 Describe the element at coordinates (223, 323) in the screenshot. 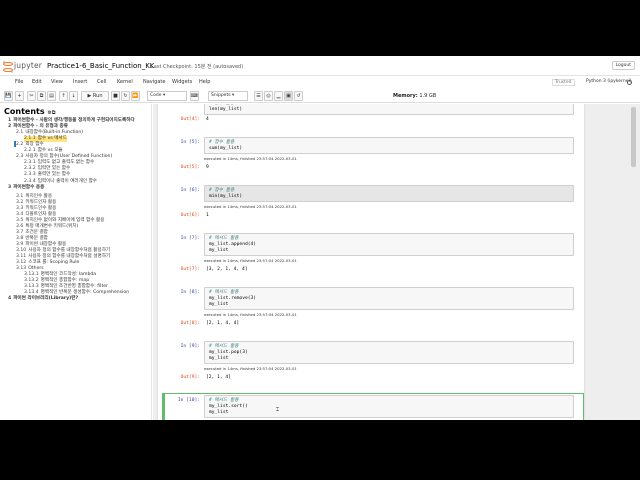

I see `cell-output: [2, 1, 4, 4]` at that location.